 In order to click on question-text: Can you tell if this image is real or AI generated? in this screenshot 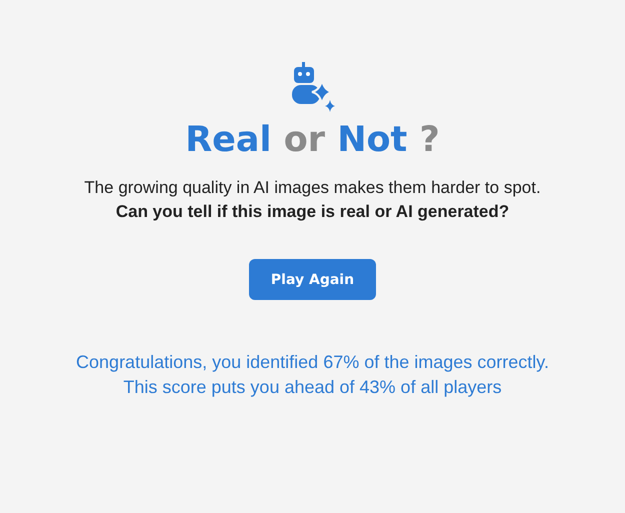, I will do `click(313, 212)`.